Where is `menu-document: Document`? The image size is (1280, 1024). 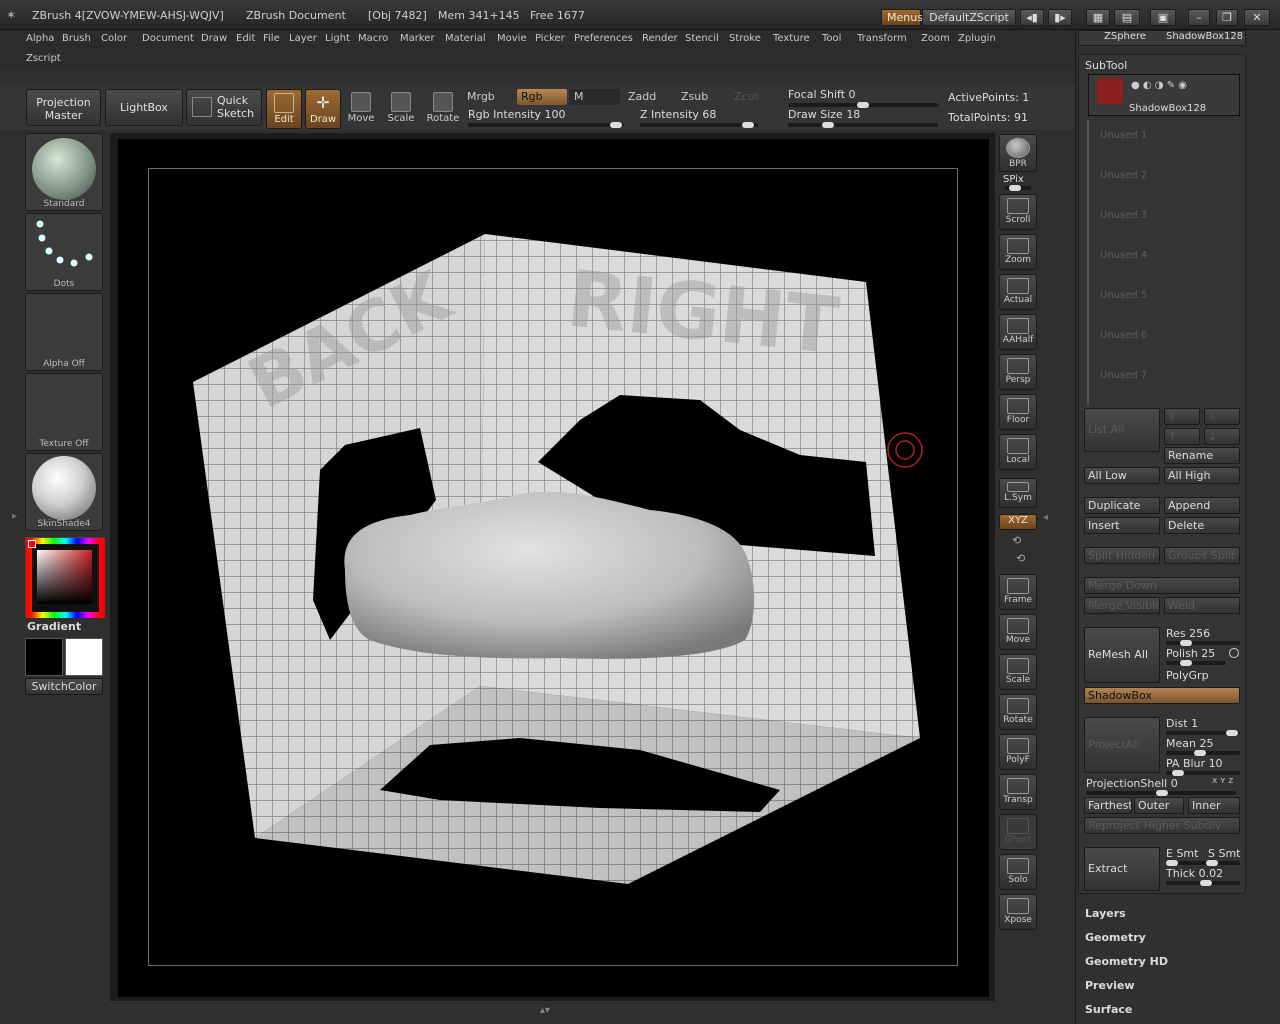
menu-document: Document is located at coordinates (168, 38).